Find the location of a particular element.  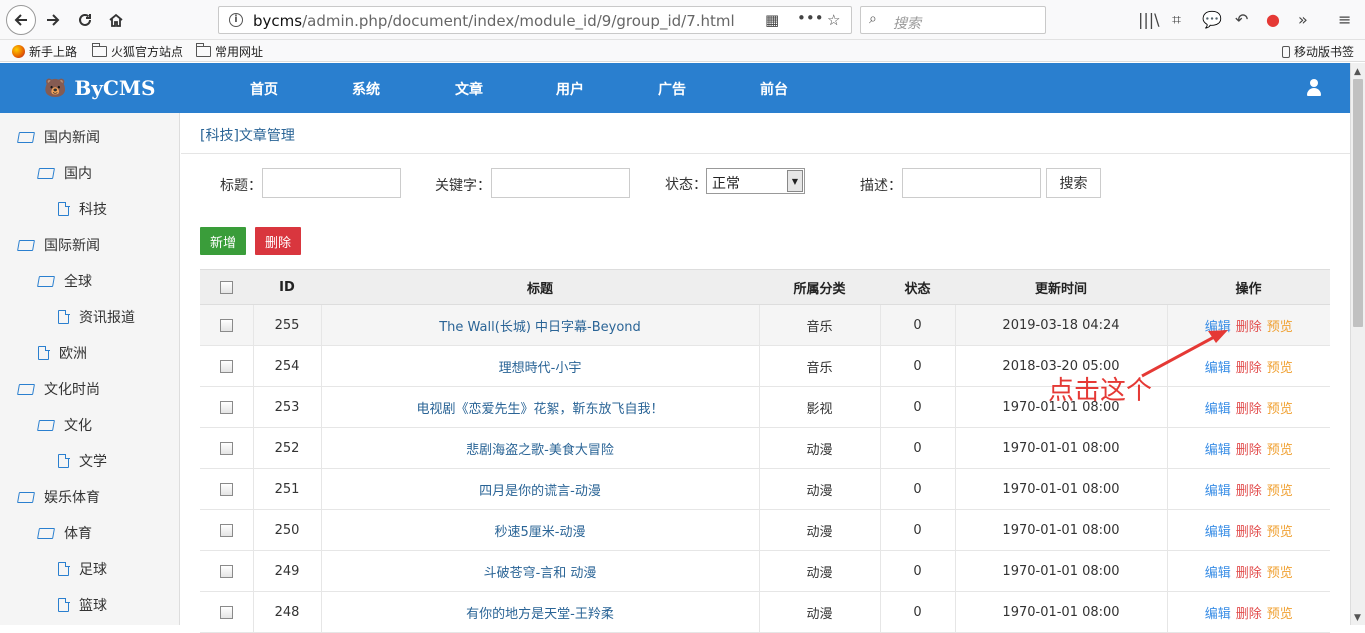

bookmark-firefox-official: 火狐官方站点 is located at coordinates (137, 51).